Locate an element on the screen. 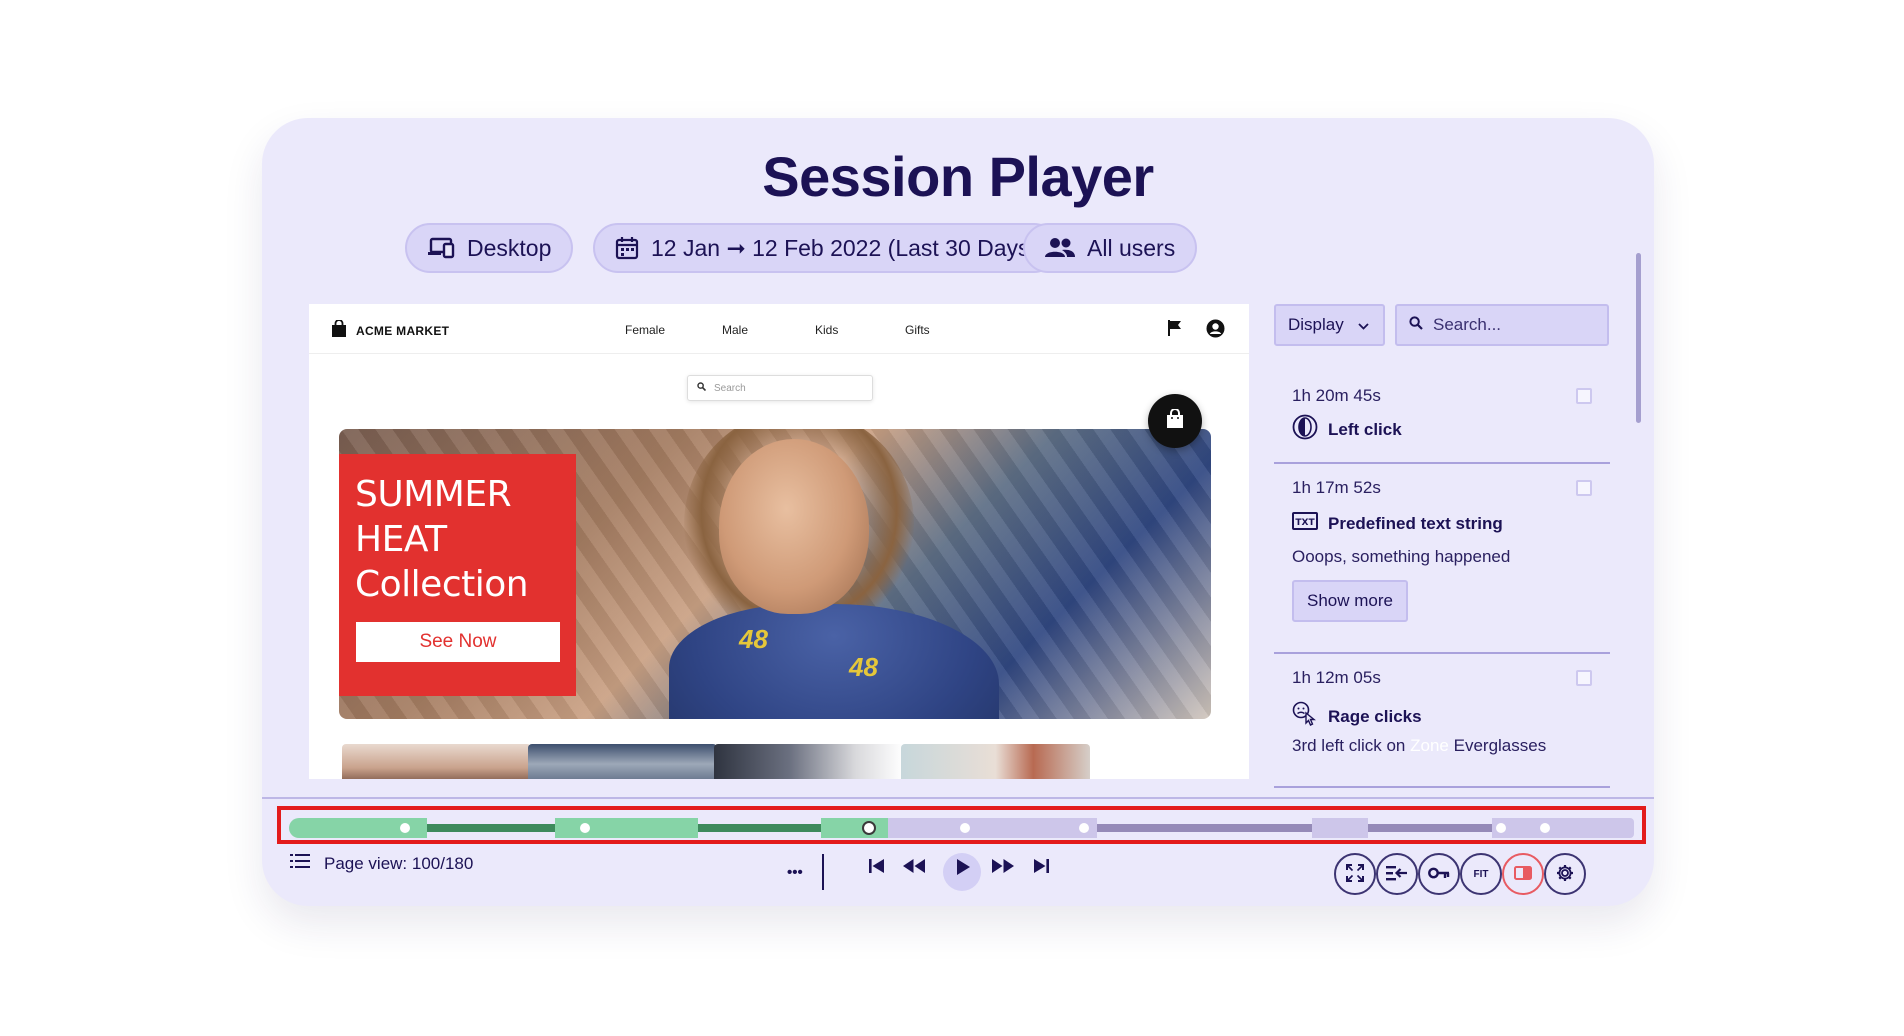  site-logo: ACME MARKET is located at coordinates (390, 330).